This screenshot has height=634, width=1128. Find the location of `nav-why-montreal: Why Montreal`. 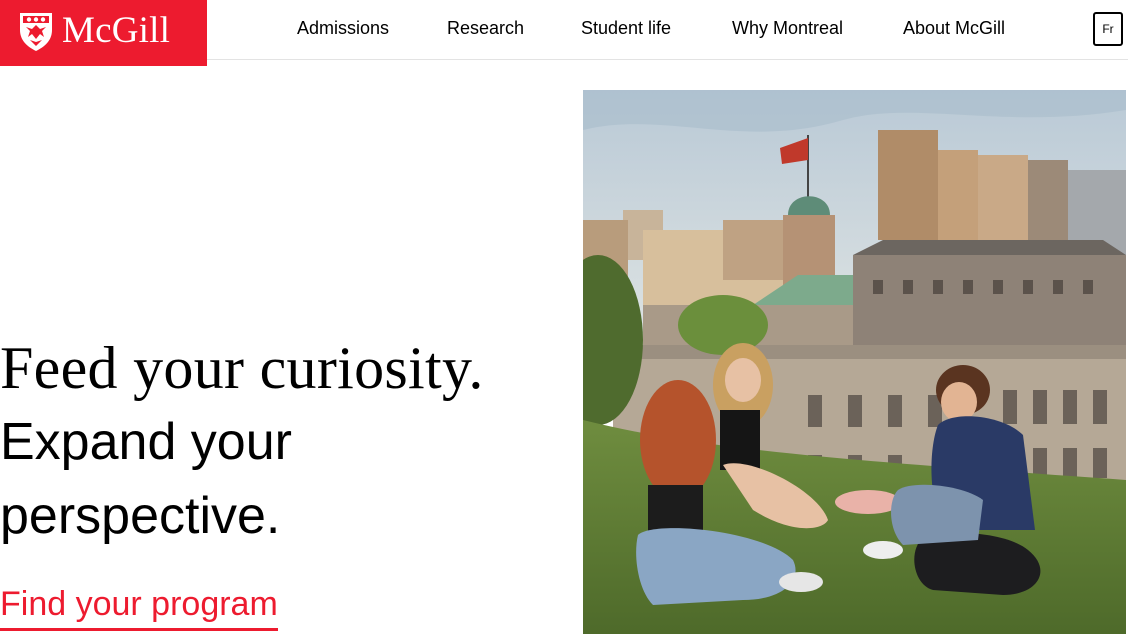

nav-why-montreal: Why Montreal is located at coordinates (787, 28).